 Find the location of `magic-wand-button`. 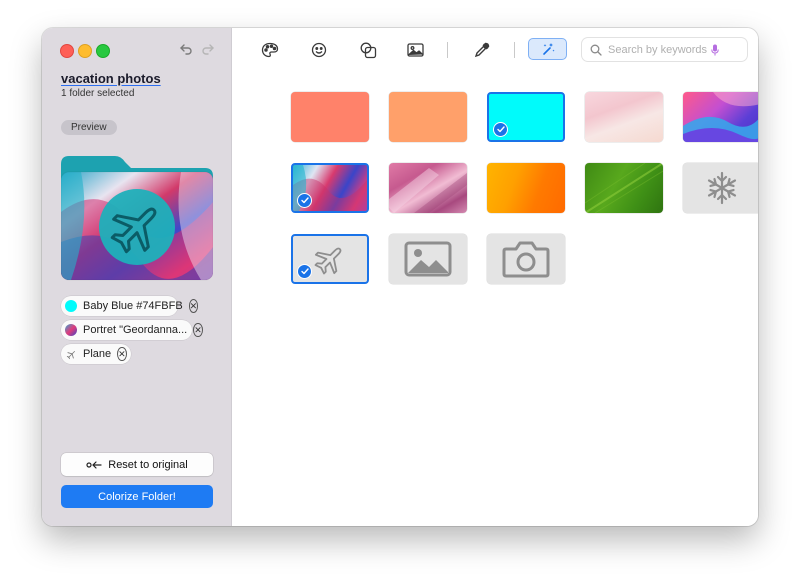

magic-wand-button is located at coordinates (547, 49).